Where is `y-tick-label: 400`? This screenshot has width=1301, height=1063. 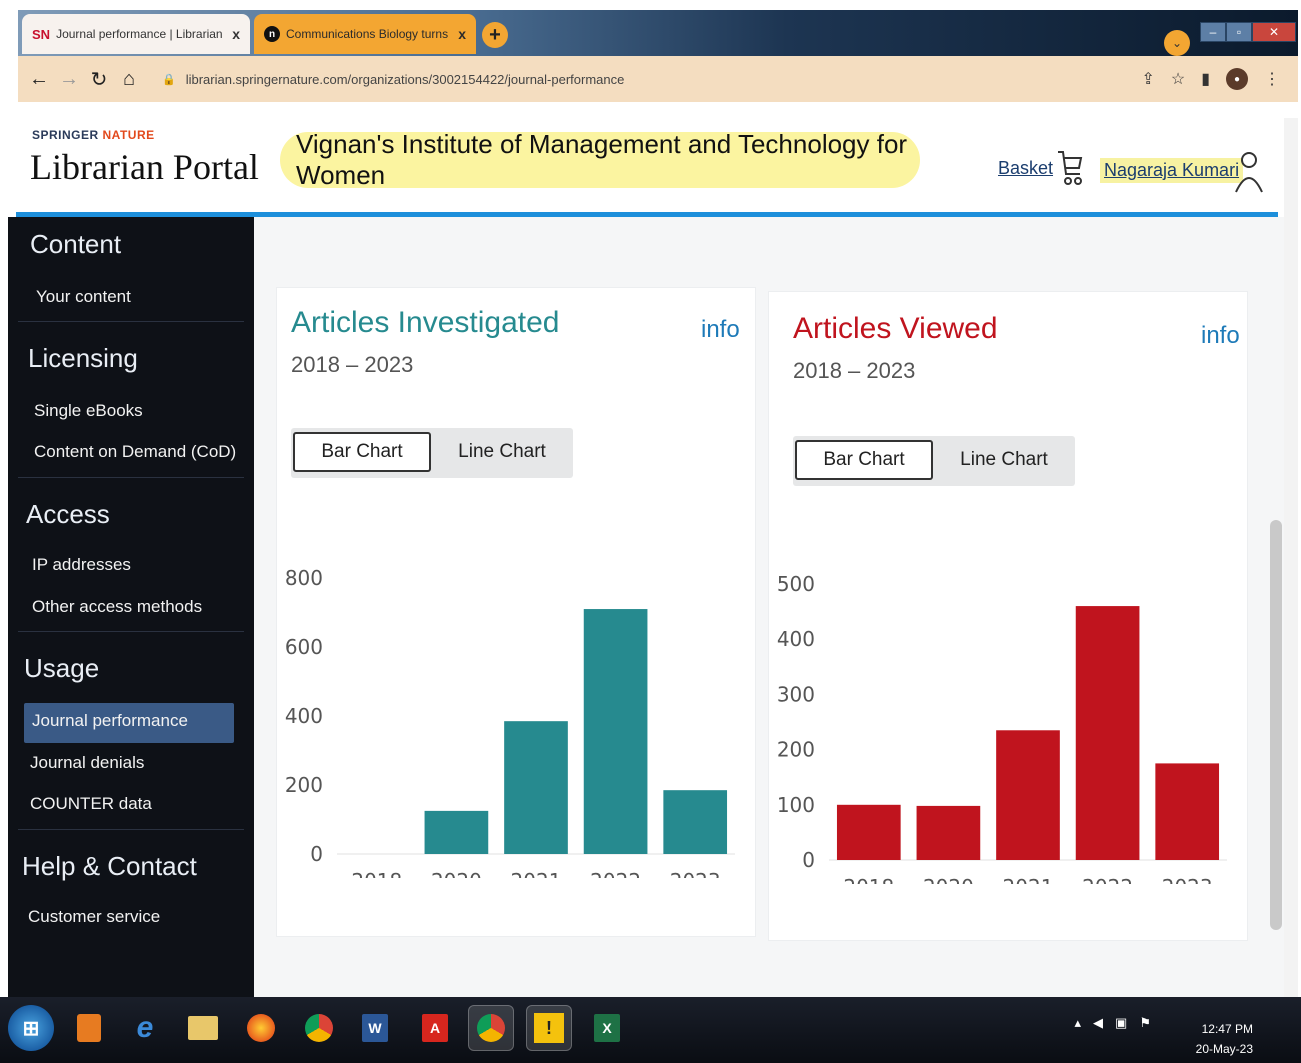
y-tick-label: 400 is located at coordinates (796, 639).